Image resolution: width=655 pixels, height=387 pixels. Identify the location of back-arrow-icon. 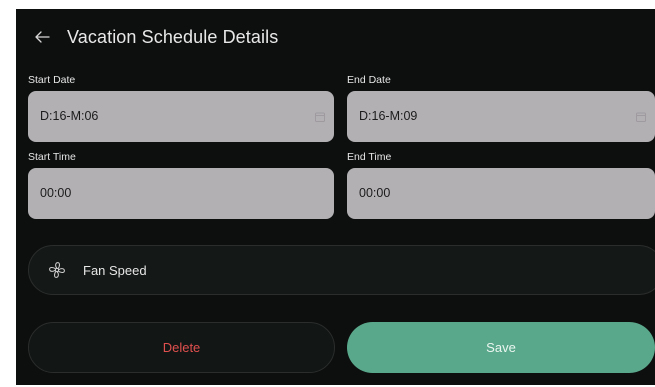
(42, 37).